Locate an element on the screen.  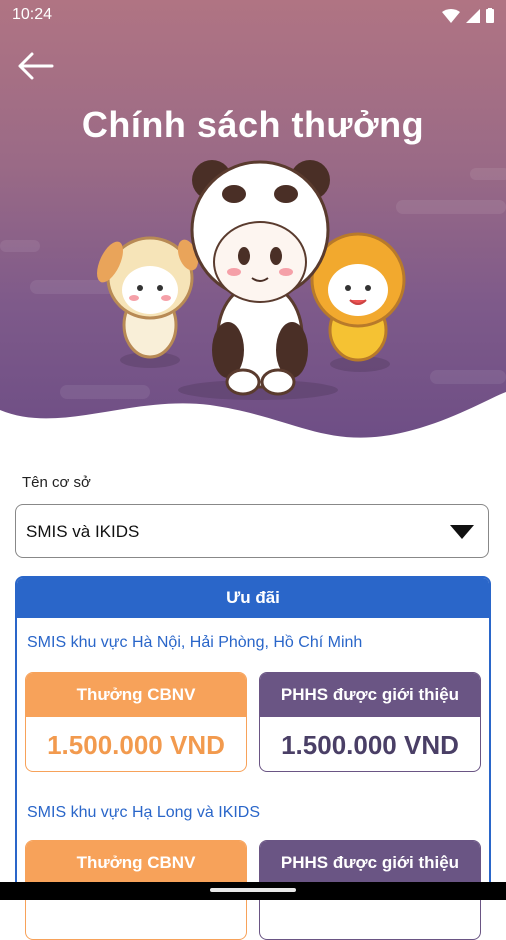
system-nav-bar is located at coordinates (253, 891).